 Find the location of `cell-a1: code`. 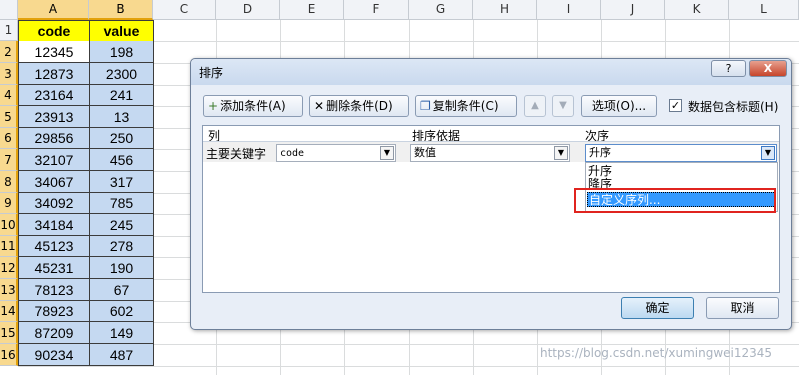

cell-a1: code is located at coordinates (54, 31).